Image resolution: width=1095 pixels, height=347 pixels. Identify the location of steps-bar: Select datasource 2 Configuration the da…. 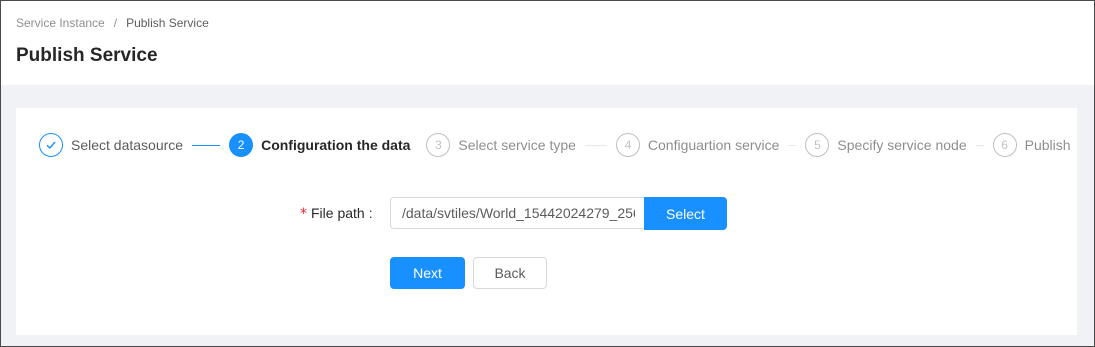
(555, 145).